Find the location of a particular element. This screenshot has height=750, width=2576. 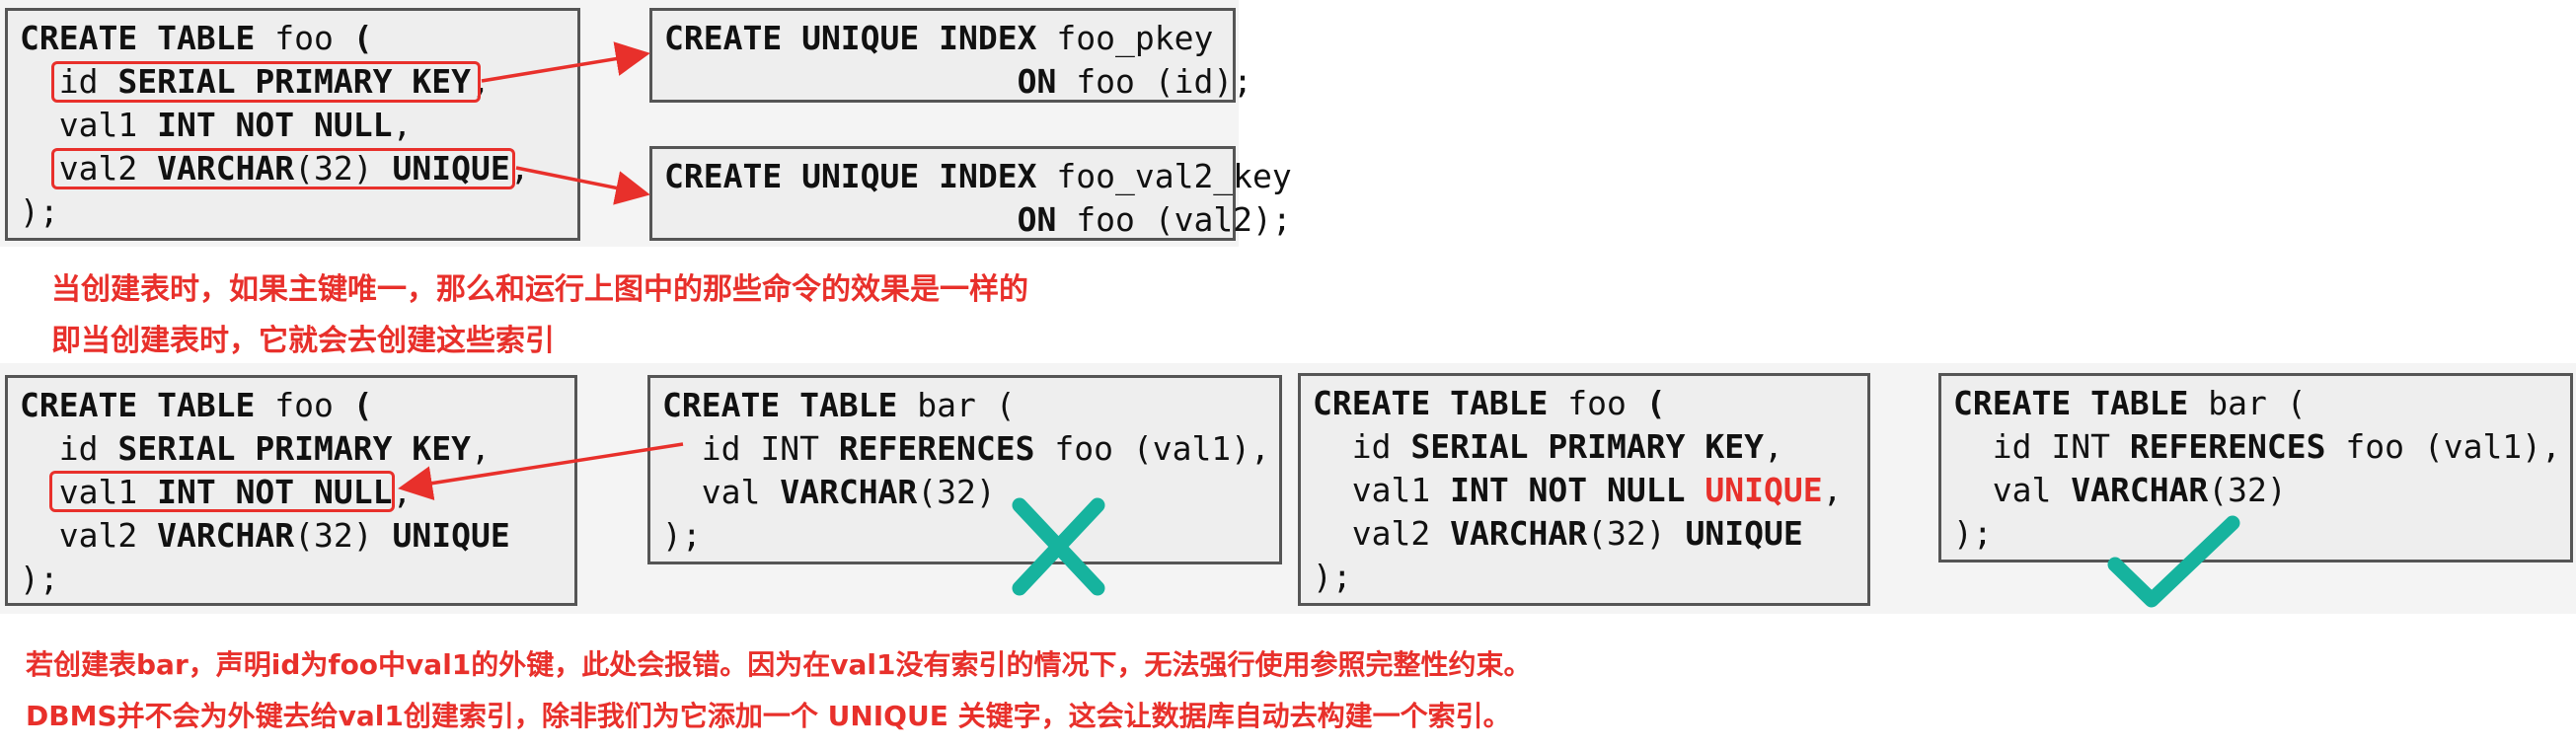

cross-icon is located at coordinates (1058, 546).